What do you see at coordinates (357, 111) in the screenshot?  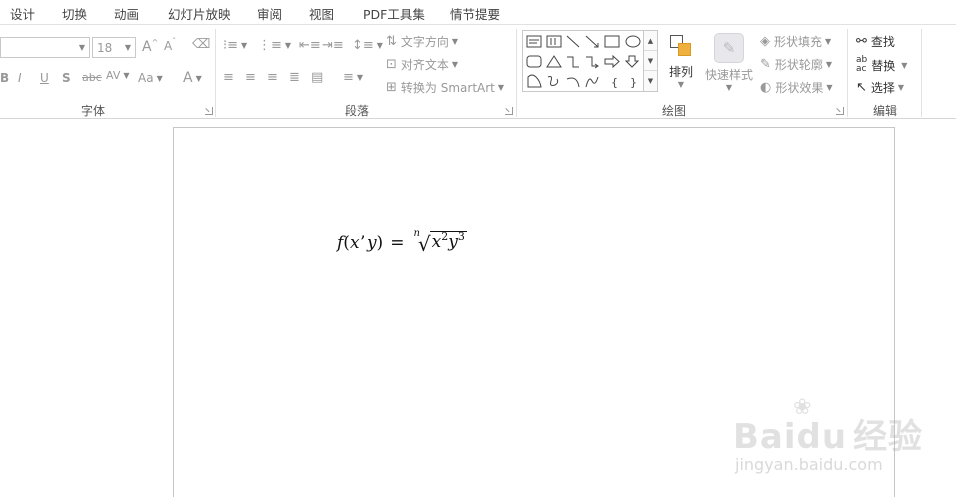 I see `paragraph-group-label: 段落` at bounding box center [357, 111].